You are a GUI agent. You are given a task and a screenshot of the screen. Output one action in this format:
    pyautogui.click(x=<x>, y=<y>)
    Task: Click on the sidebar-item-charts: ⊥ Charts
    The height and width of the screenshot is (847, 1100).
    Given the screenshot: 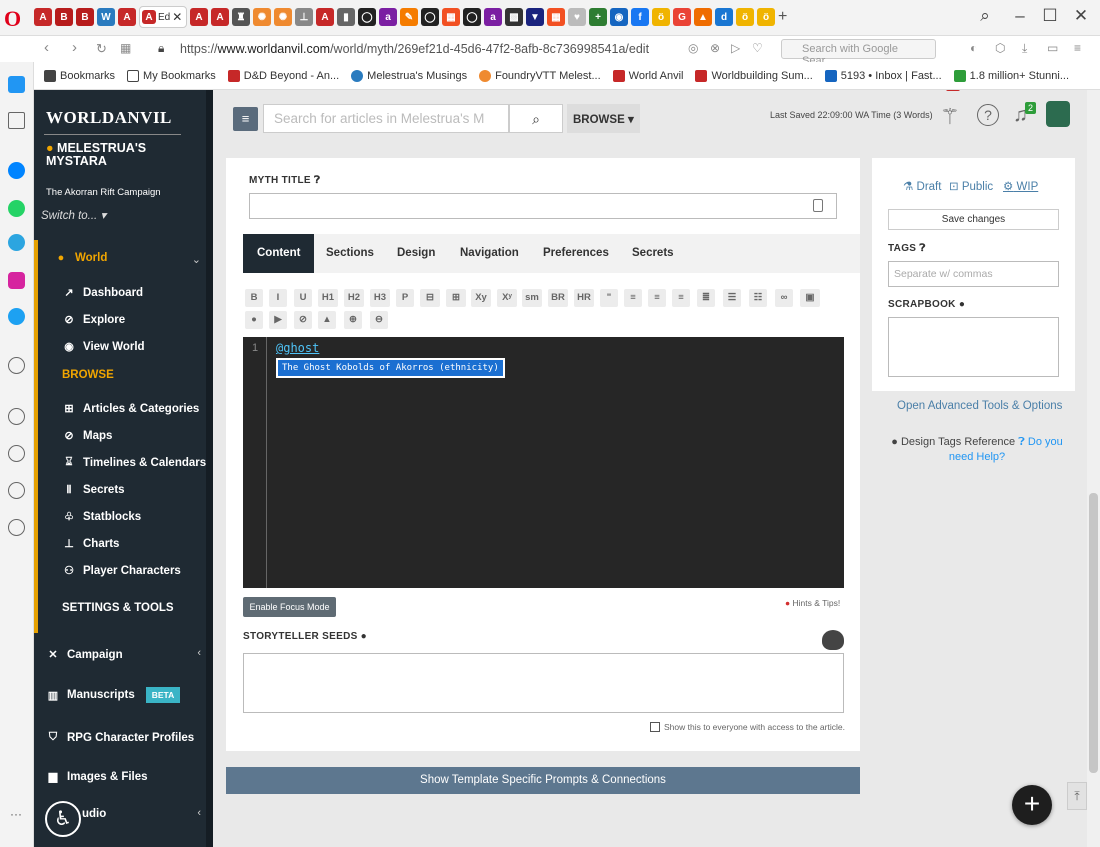 What is the action you would take?
    pyautogui.click(x=90, y=544)
    